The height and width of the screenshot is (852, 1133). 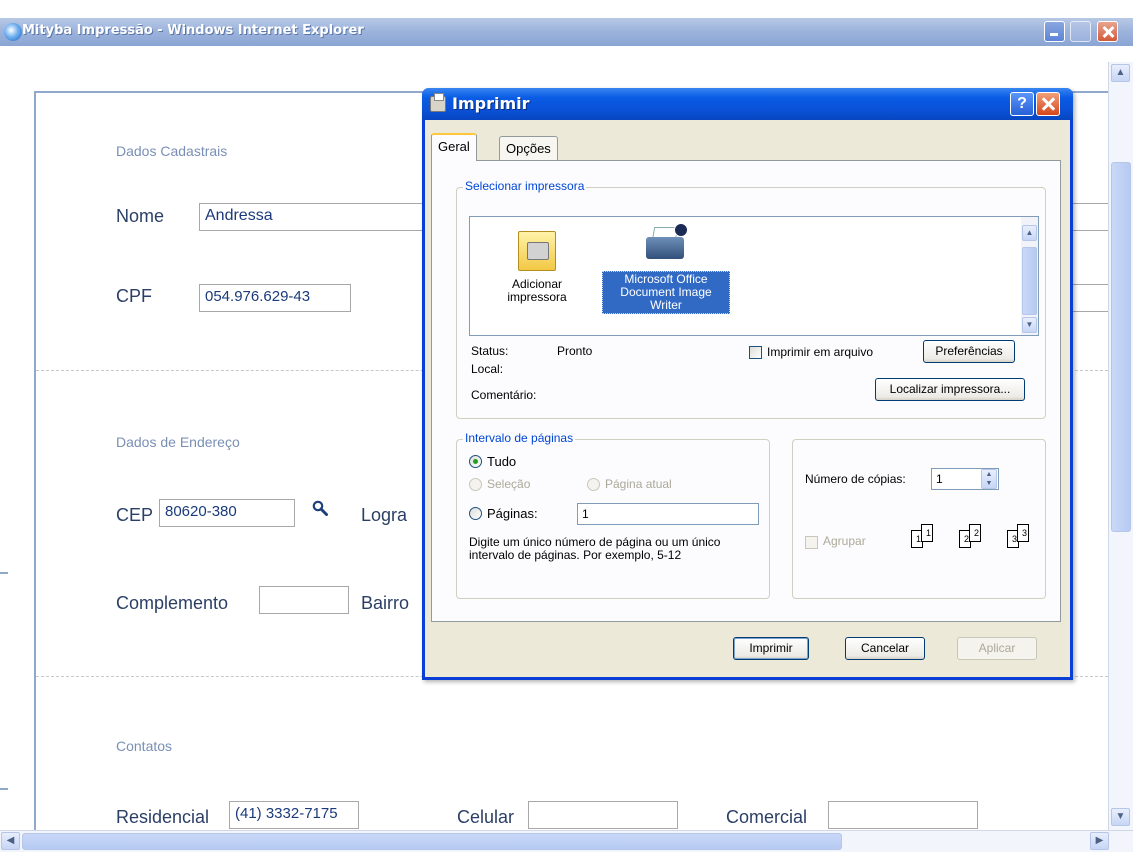 I want to click on apply-button: Aplicar, so click(x=997, y=648).